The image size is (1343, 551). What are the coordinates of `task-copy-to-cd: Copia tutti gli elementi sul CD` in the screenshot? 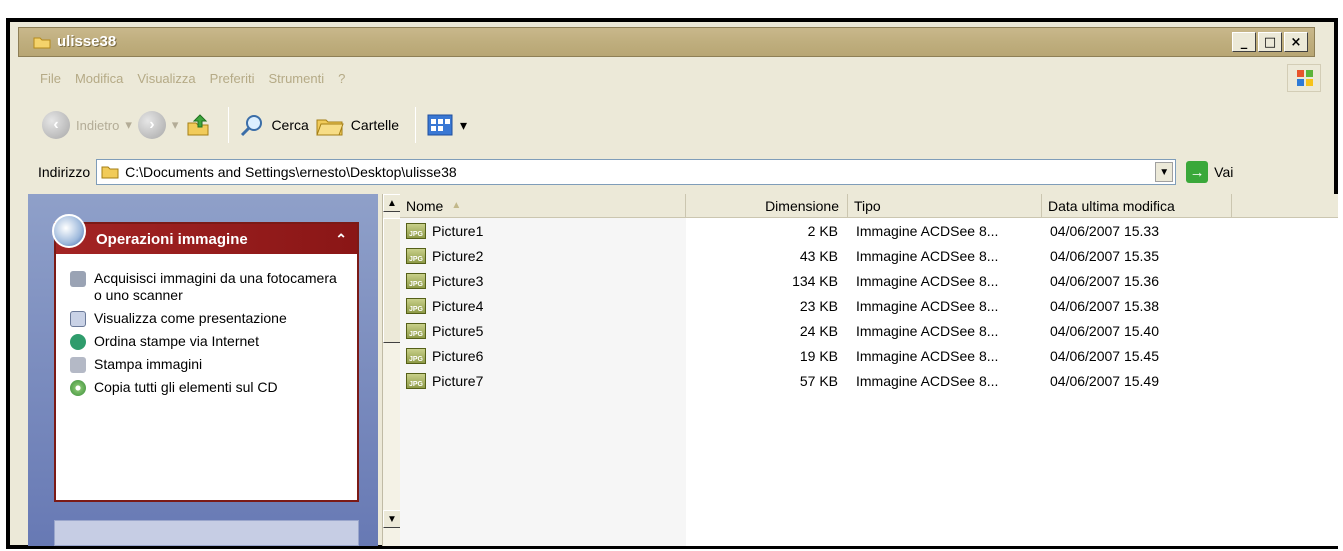 It's located at (208, 387).